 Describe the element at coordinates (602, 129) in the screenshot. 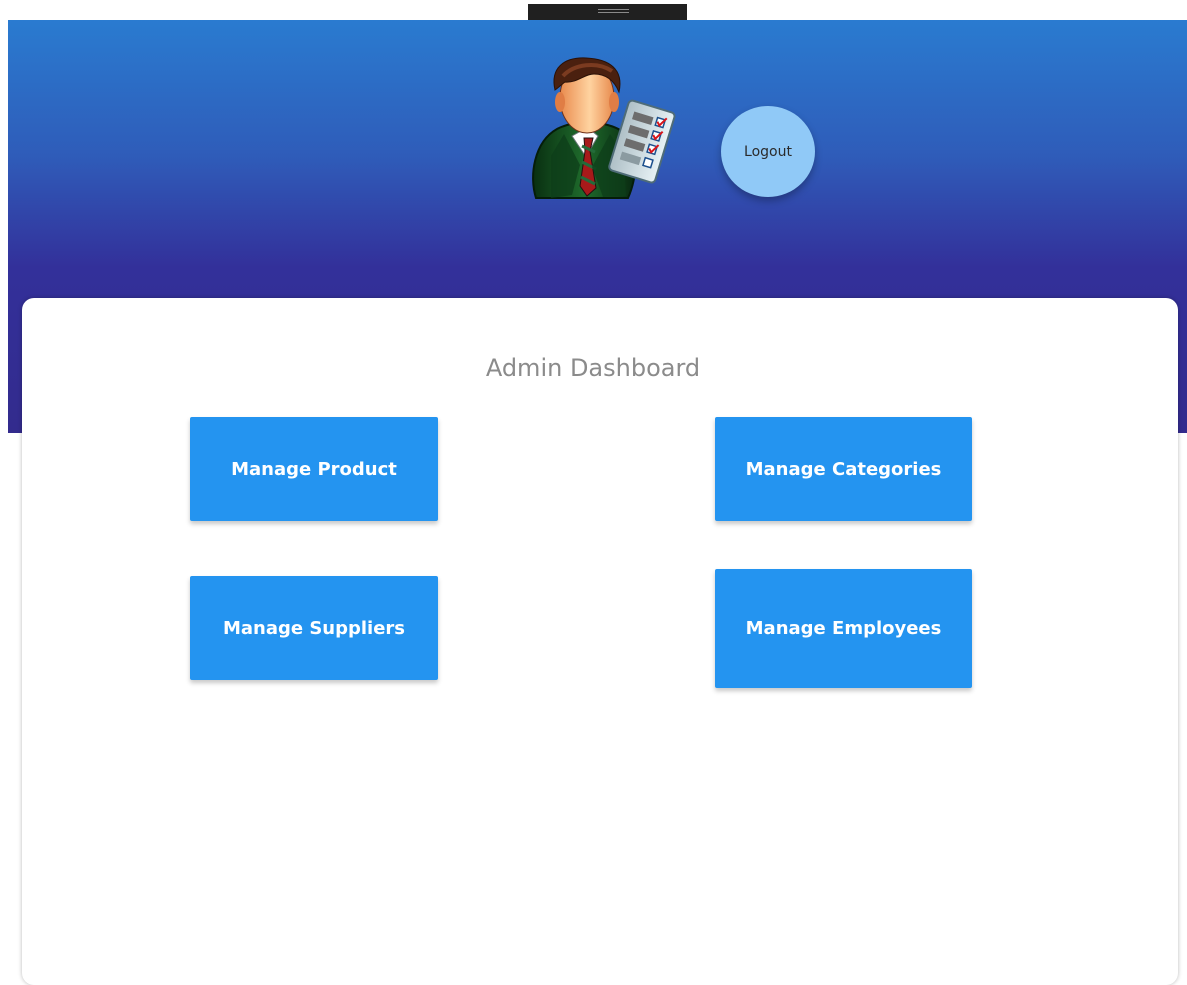

I see `admin-user-checklist-icon` at that location.